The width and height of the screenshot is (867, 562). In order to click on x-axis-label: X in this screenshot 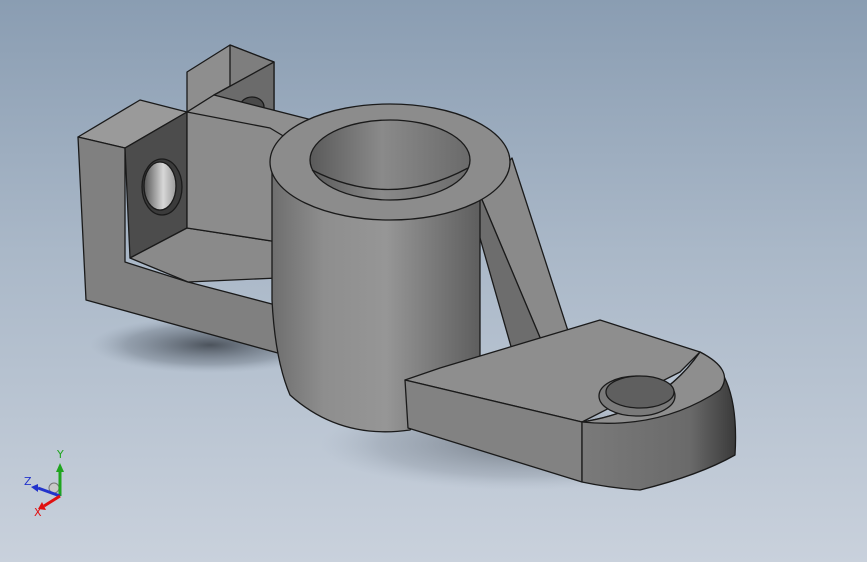, I will do `click(38, 512)`.